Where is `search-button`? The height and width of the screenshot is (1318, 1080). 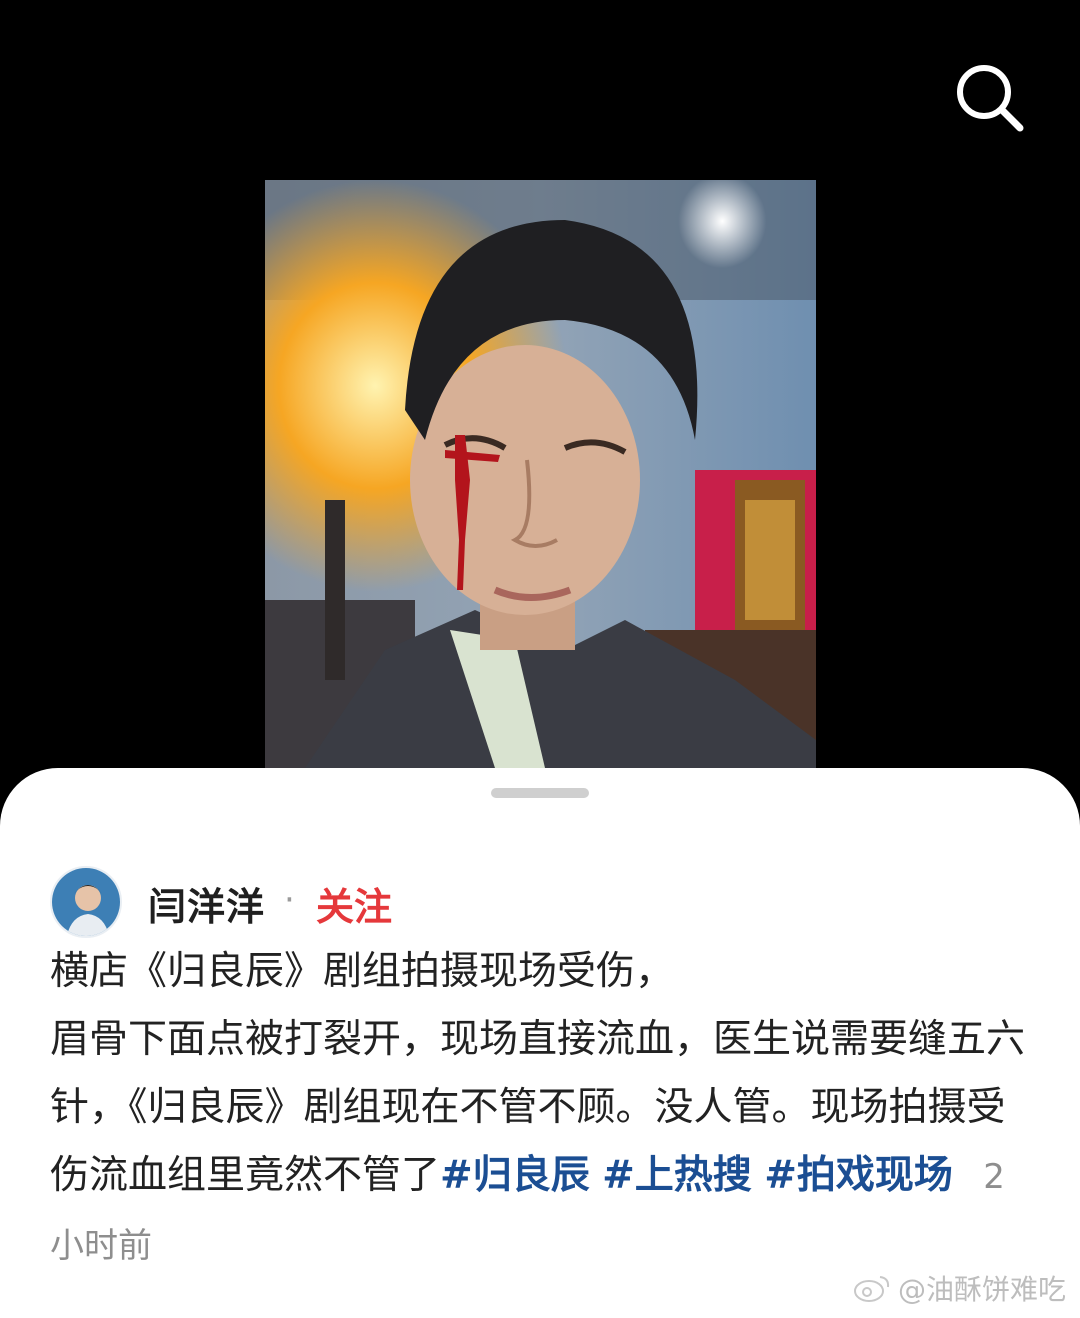 search-button is located at coordinates (990, 98).